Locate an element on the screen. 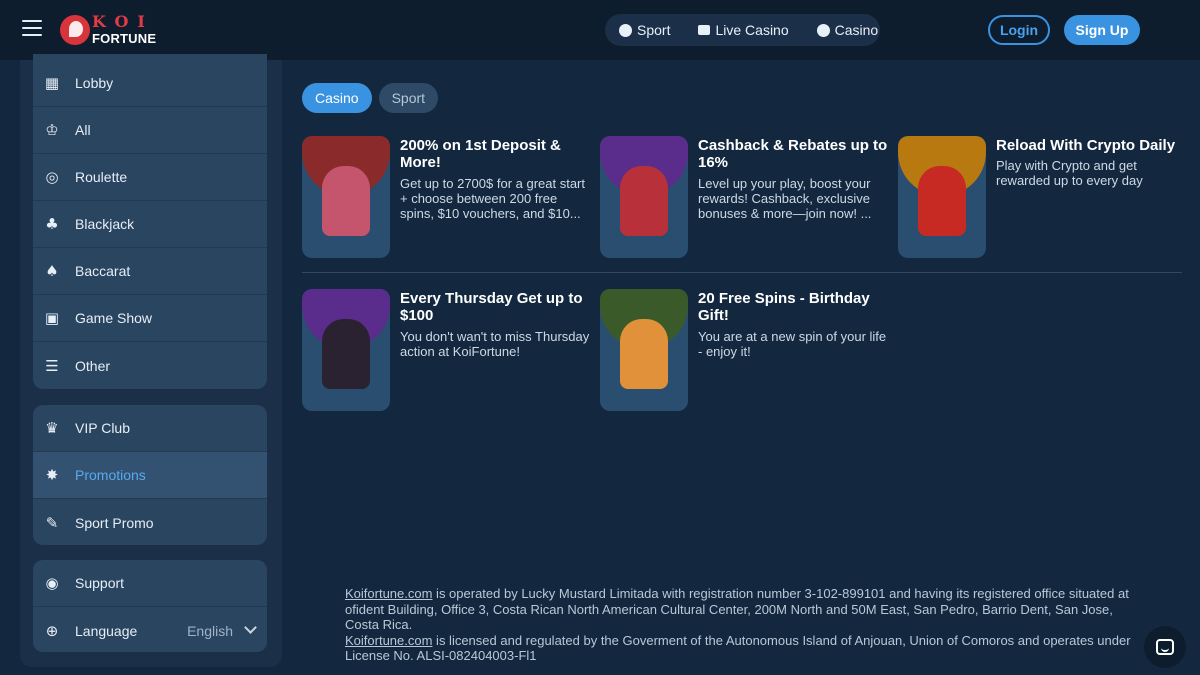  tab-casino: Casino is located at coordinates (337, 98).